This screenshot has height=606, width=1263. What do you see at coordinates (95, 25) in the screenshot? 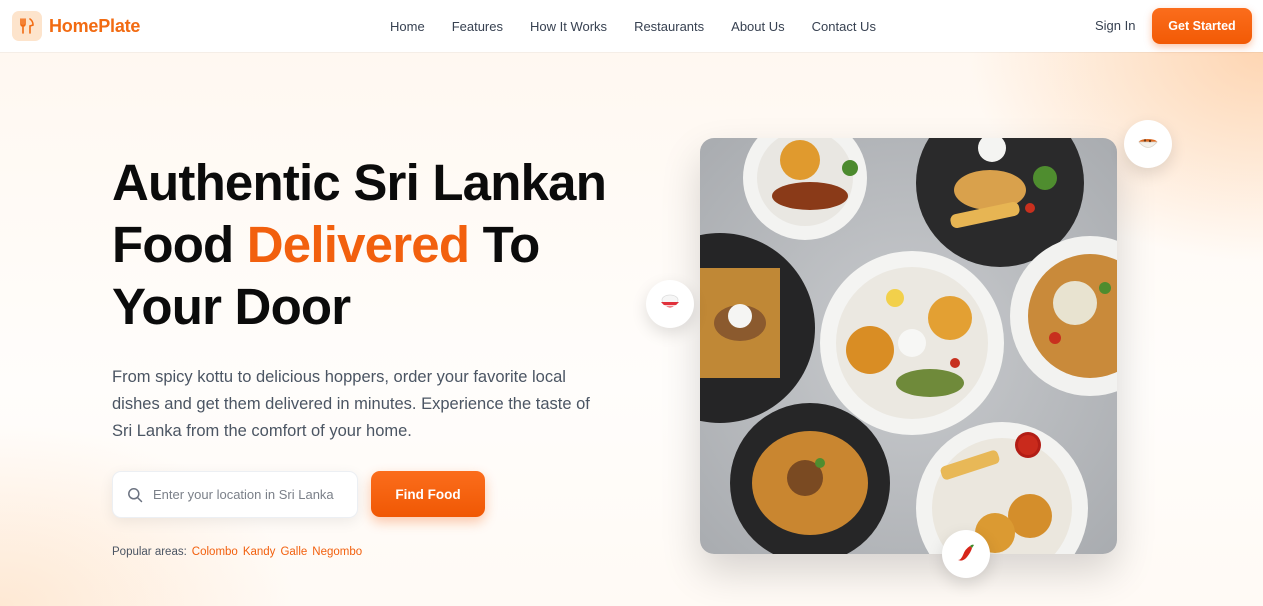
I see `brand-name: HomePlate` at bounding box center [95, 25].